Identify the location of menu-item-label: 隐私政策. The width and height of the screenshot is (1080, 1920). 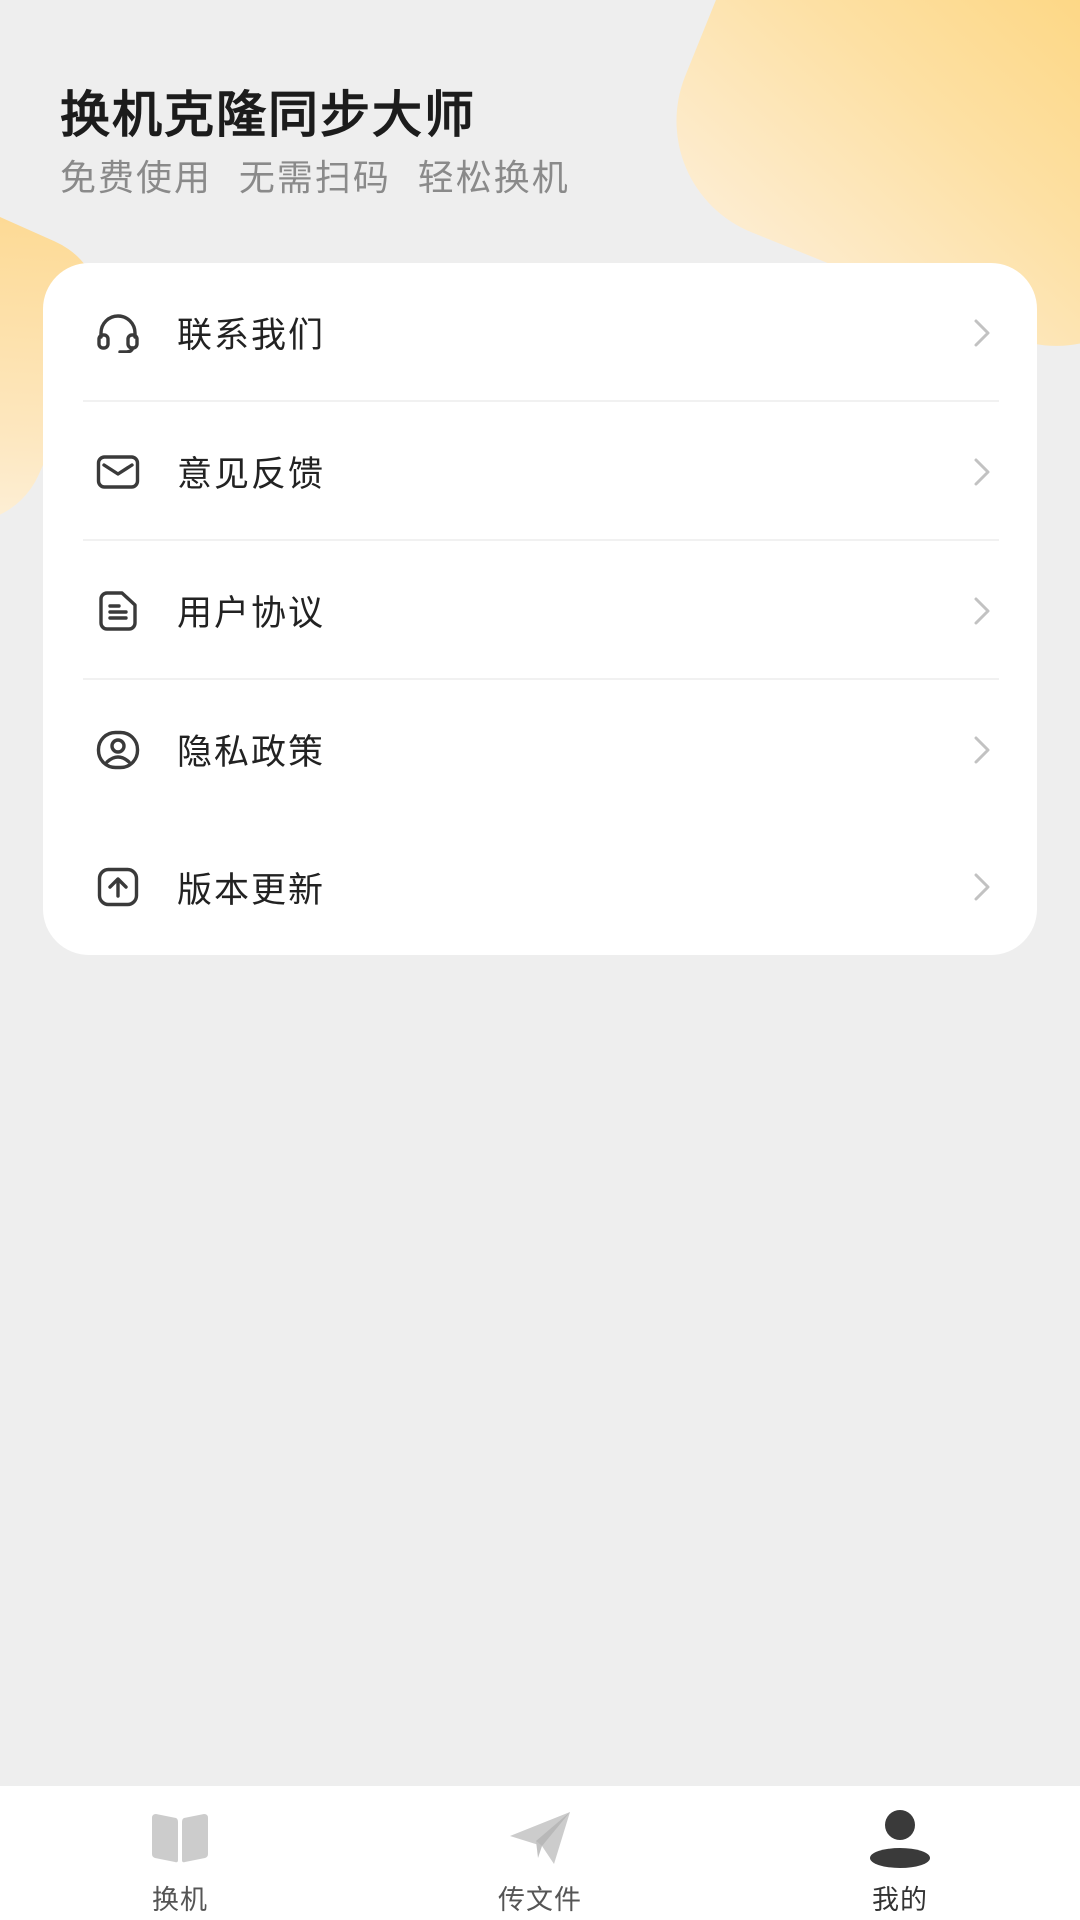
(251, 753).